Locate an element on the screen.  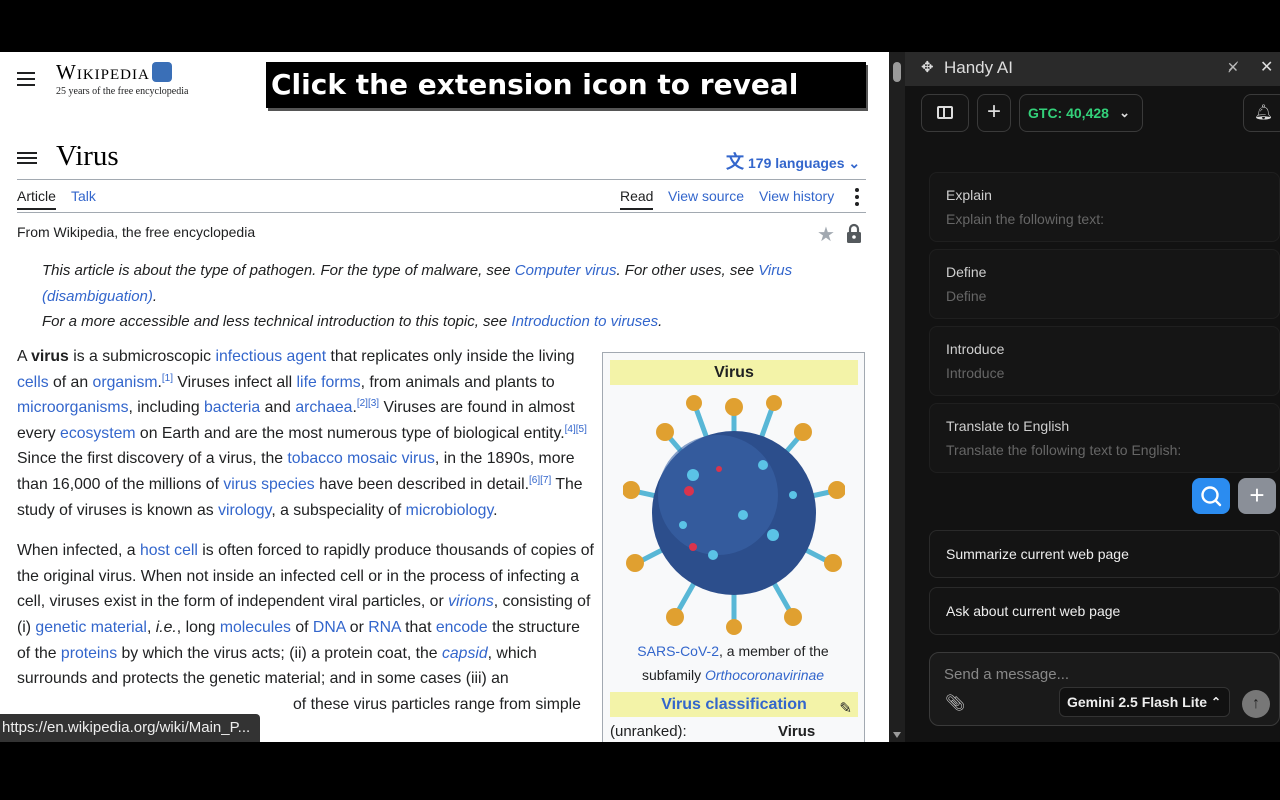
unpin-icon: ✕̸ is located at coordinates (1233, 67).